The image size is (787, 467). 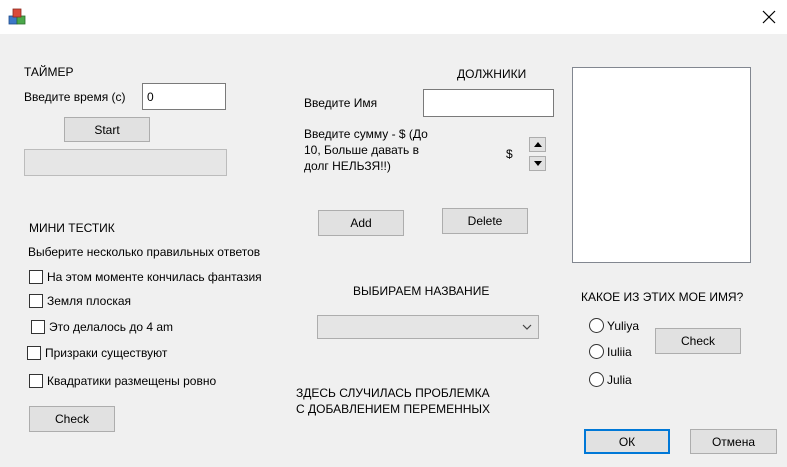 What do you see at coordinates (107, 129) in the screenshot?
I see `start-button: Start` at bounding box center [107, 129].